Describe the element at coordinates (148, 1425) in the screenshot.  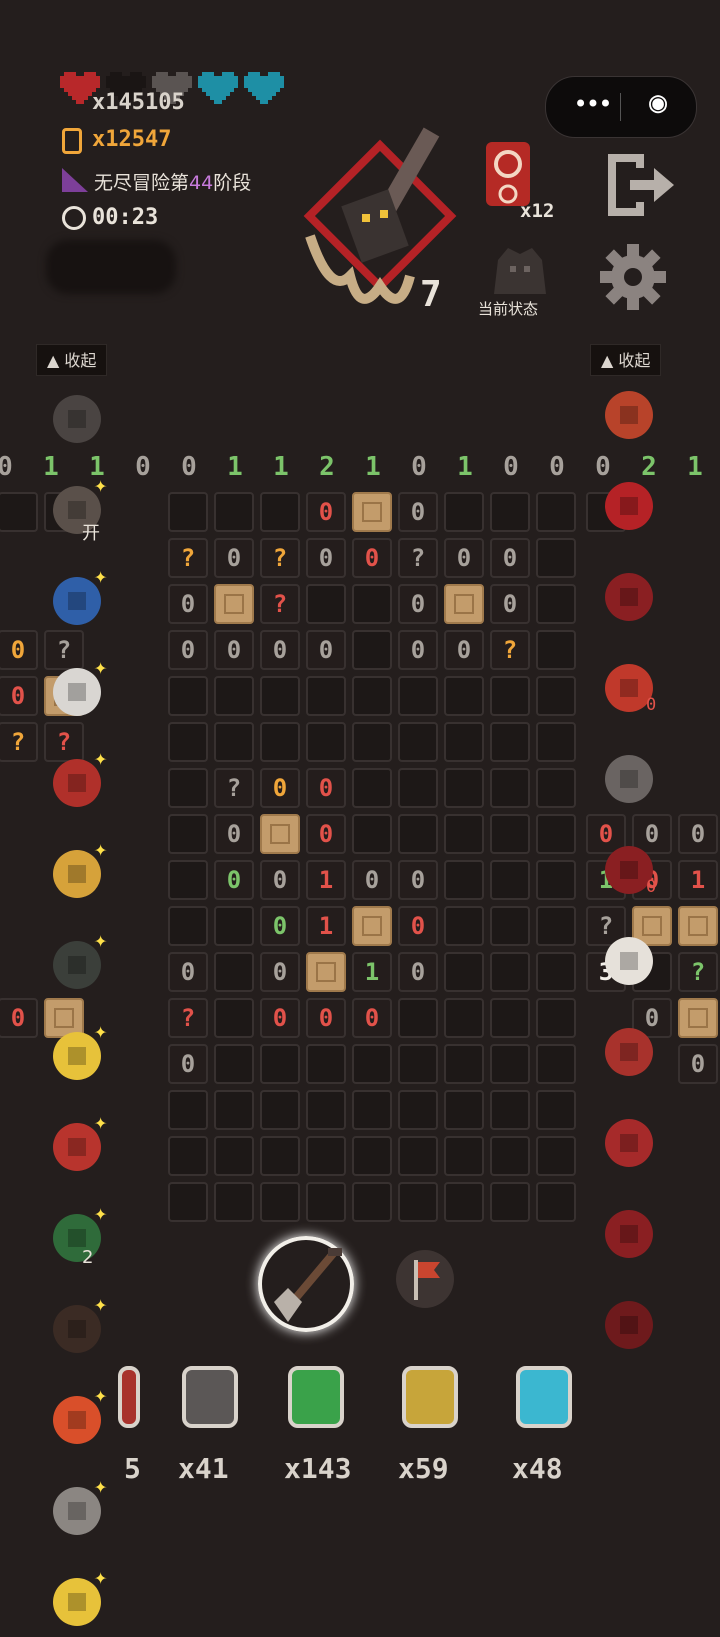
I see `inventory-slot: 5` at that location.